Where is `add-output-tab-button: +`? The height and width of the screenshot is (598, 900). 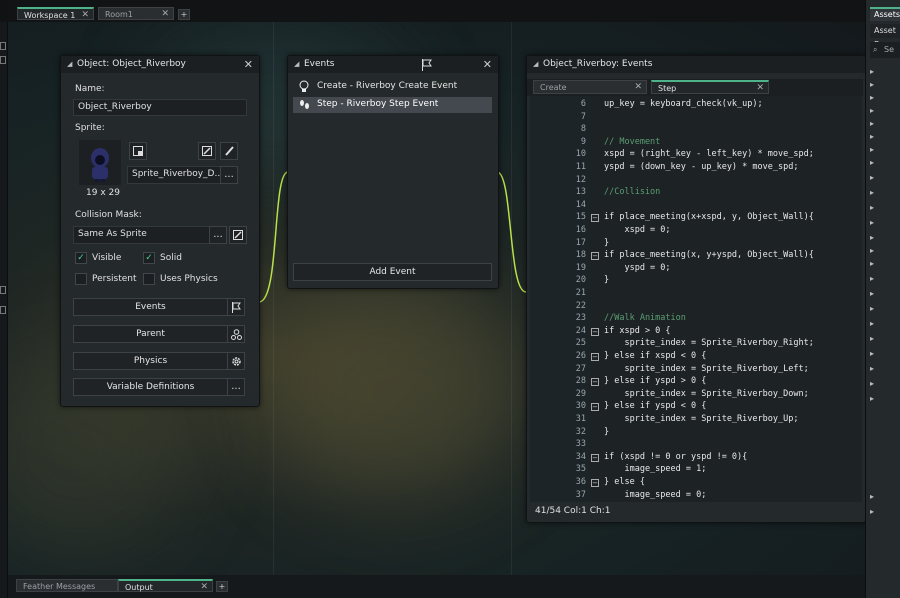
add-output-tab-button: + is located at coordinates (222, 586).